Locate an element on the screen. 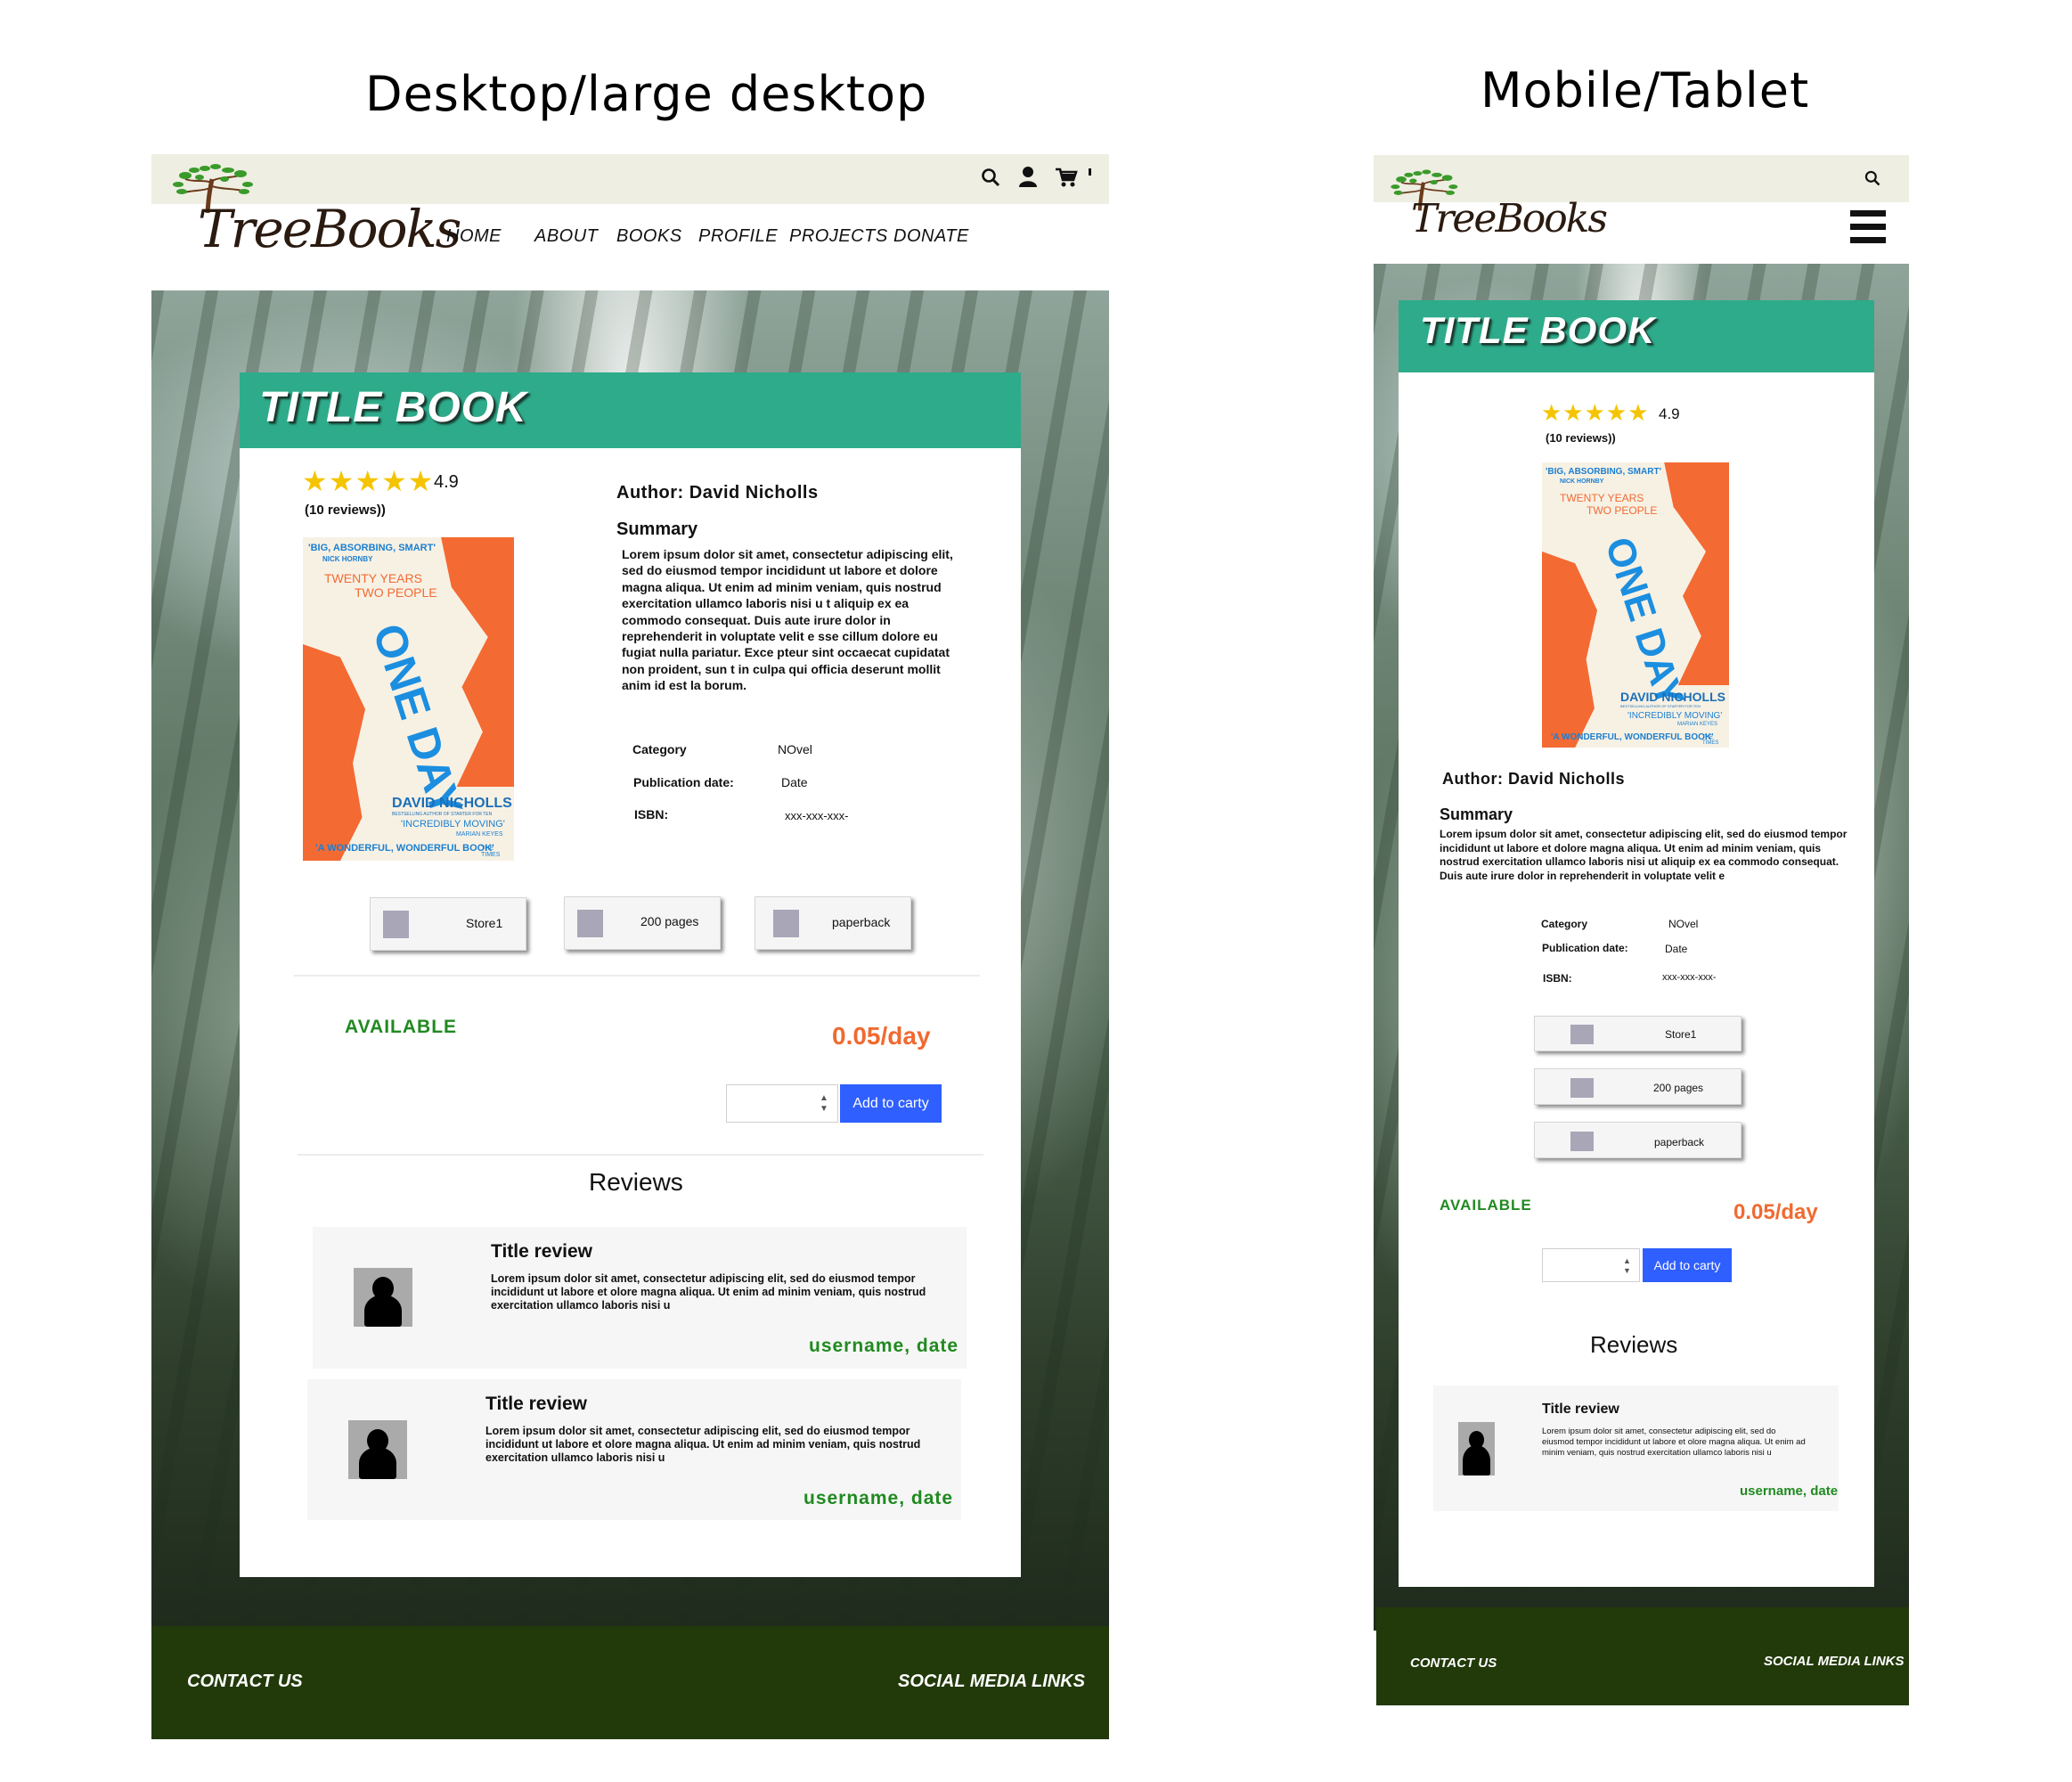 This screenshot has height=1782, width=2072. cover-tagline1: TWENTY YEARS is located at coordinates (1602, 498).